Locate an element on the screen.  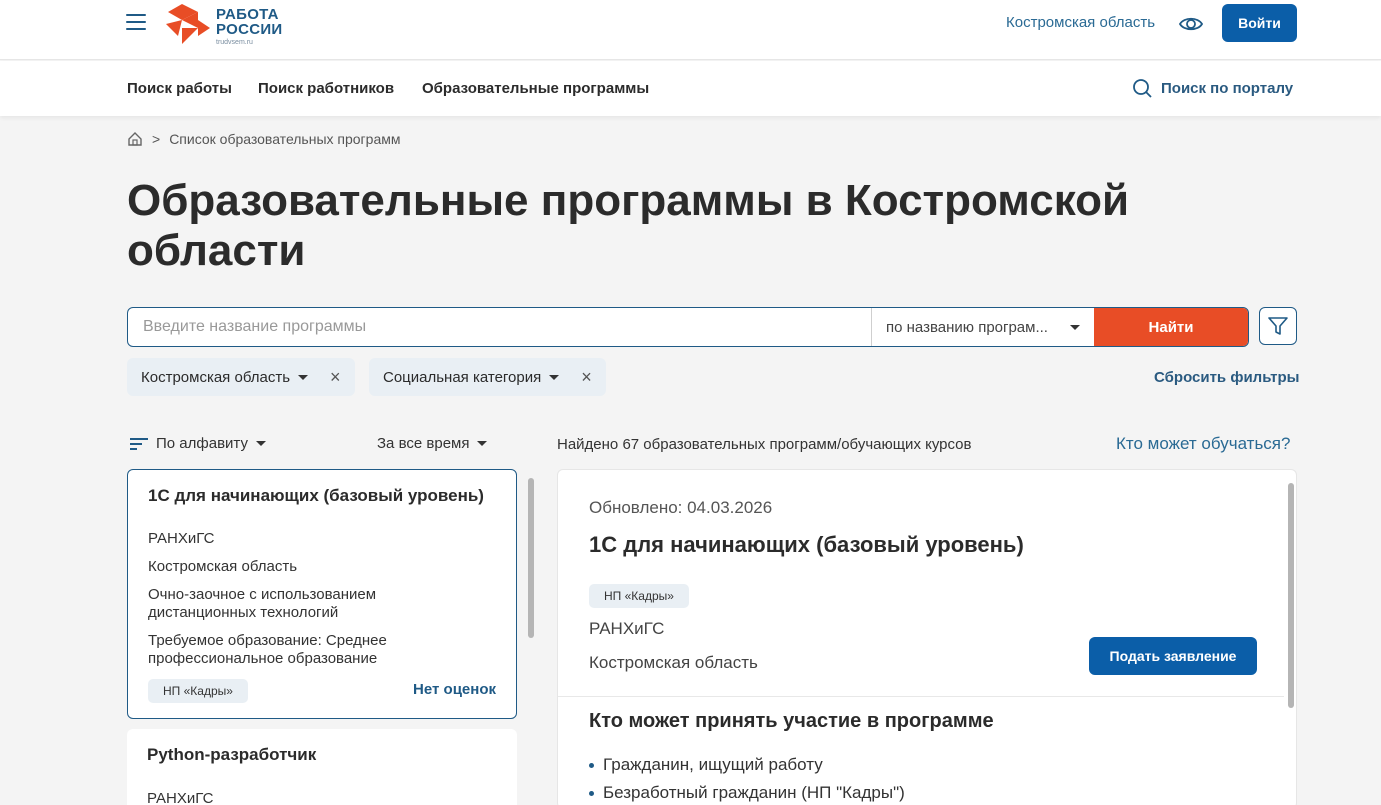
detail-scrollbar is located at coordinates (1291, 595).